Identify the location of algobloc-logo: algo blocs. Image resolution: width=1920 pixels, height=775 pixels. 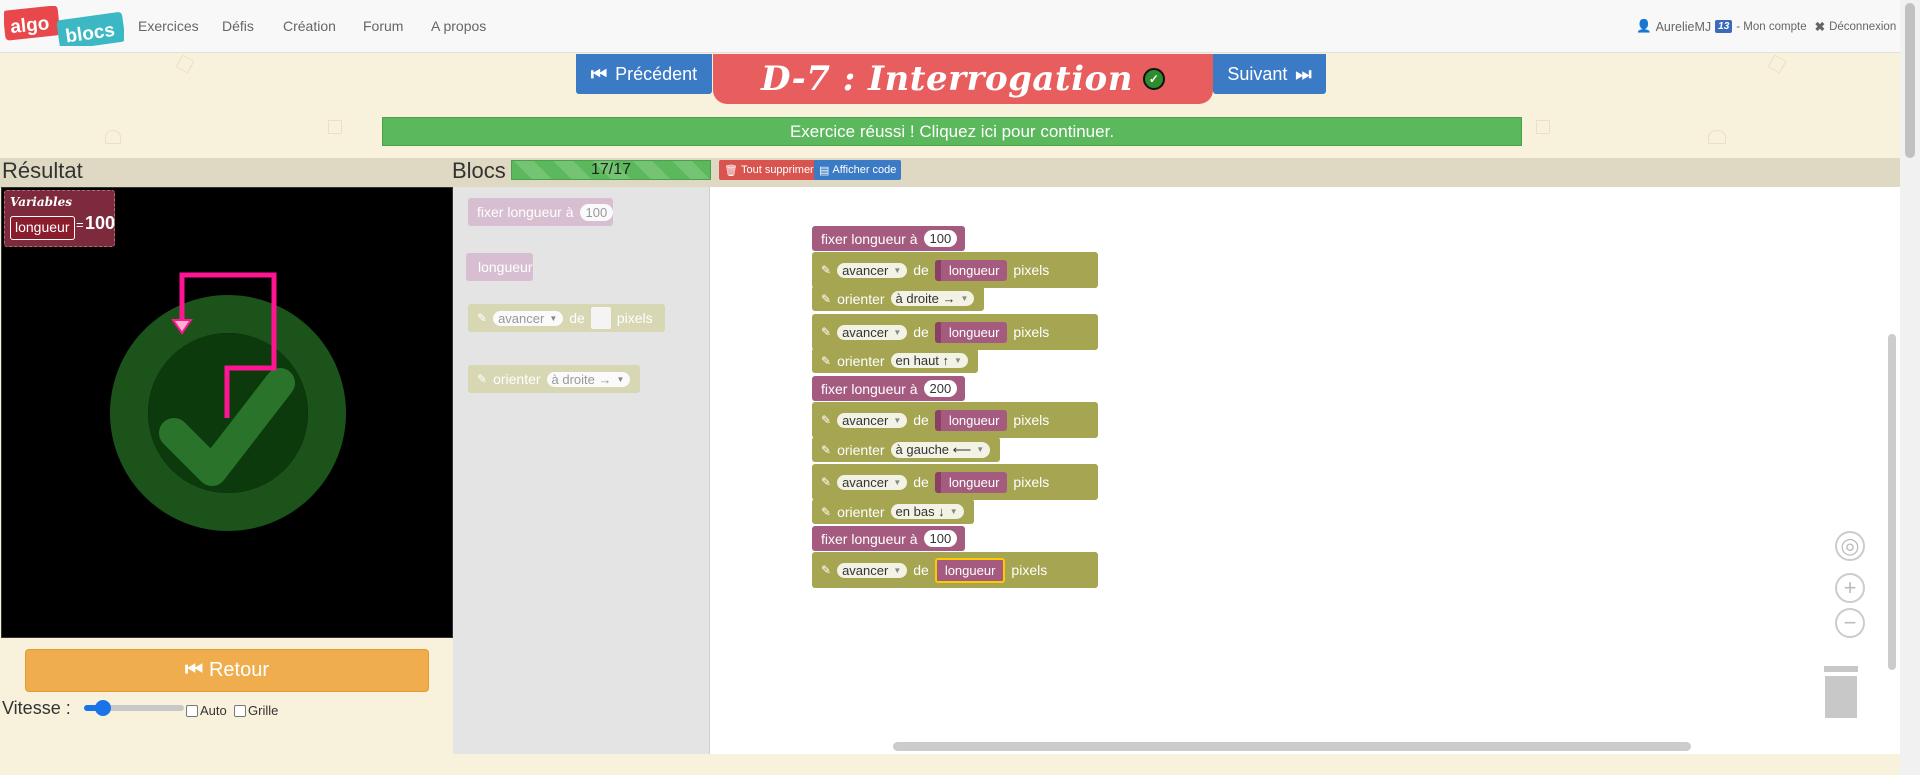
(64, 26).